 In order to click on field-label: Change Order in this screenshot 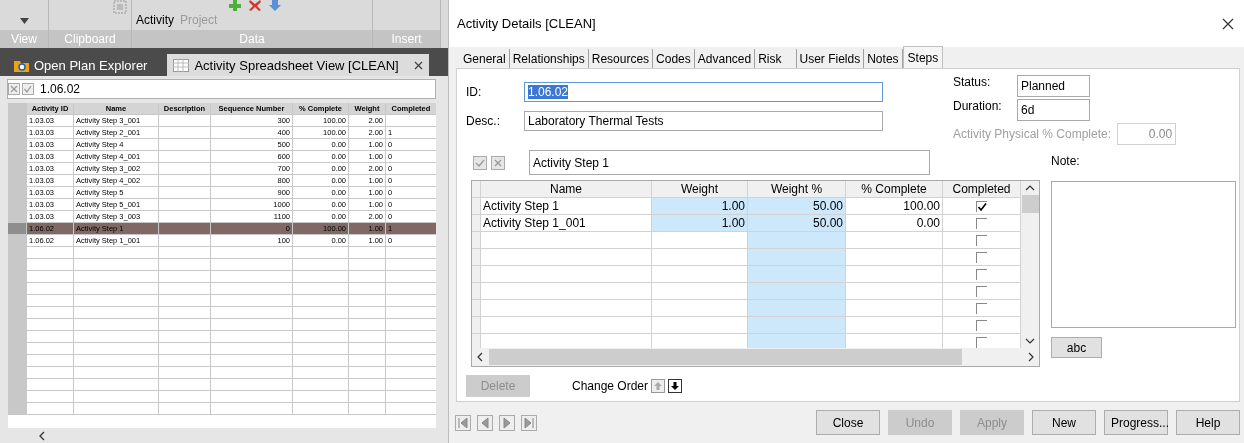, I will do `click(610, 386)`.